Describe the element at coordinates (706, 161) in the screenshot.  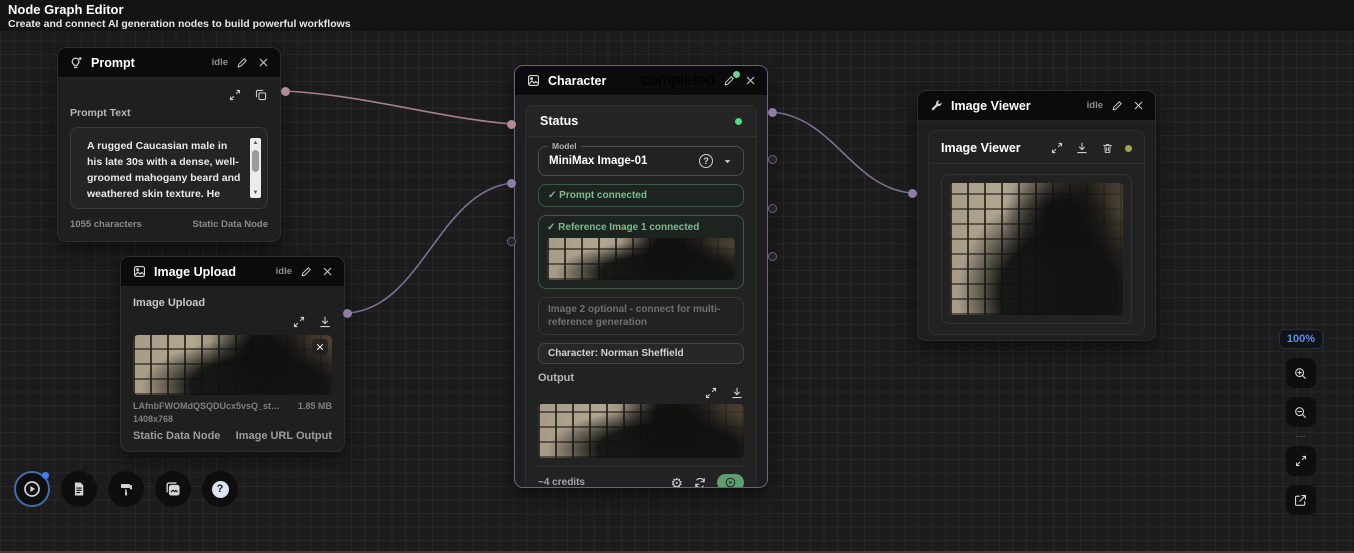
I see `model-help-icon: ?` at that location.